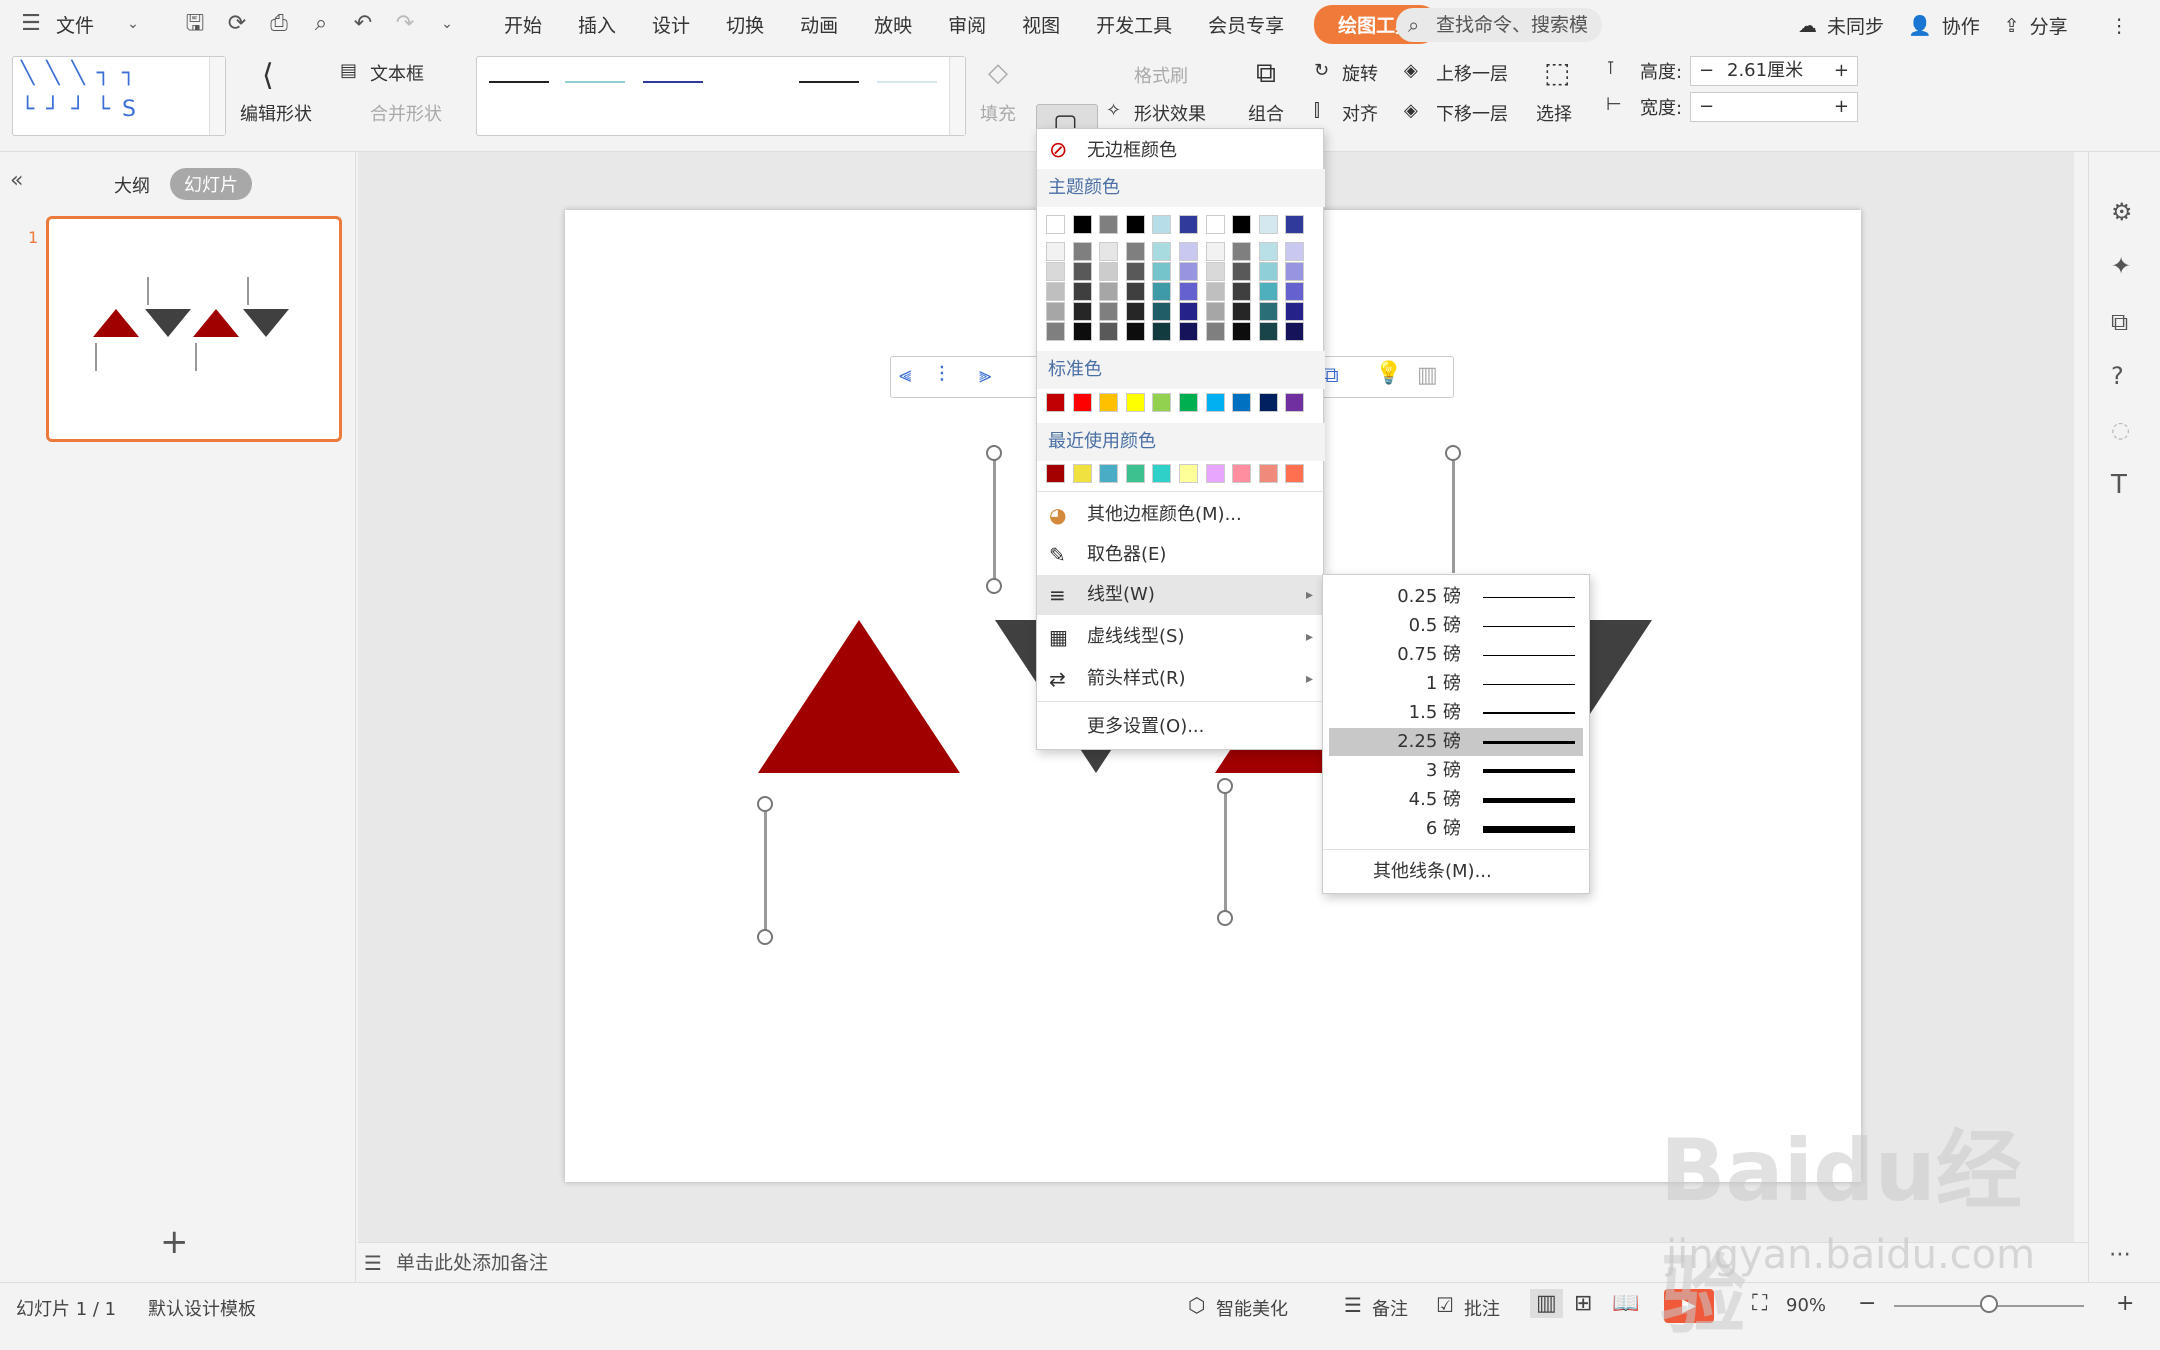  Describe the element at coordinates (1472, 113) in the screenshot. I see `send-backward-button: 下移一层` at that location.